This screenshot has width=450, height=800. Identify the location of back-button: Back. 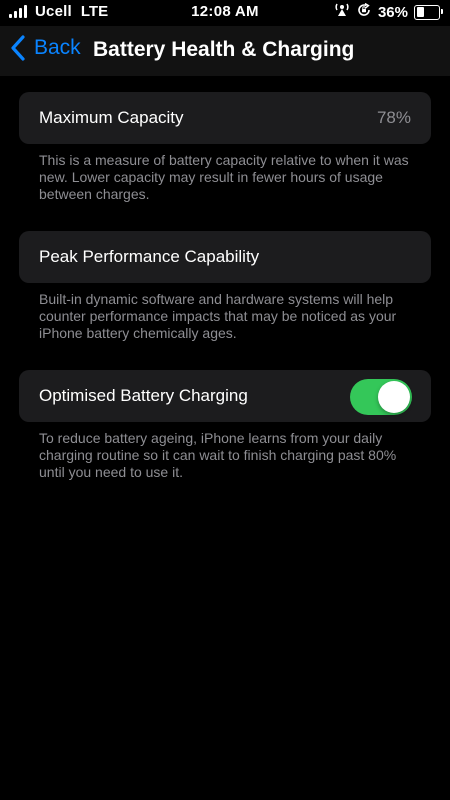
(45, 48).